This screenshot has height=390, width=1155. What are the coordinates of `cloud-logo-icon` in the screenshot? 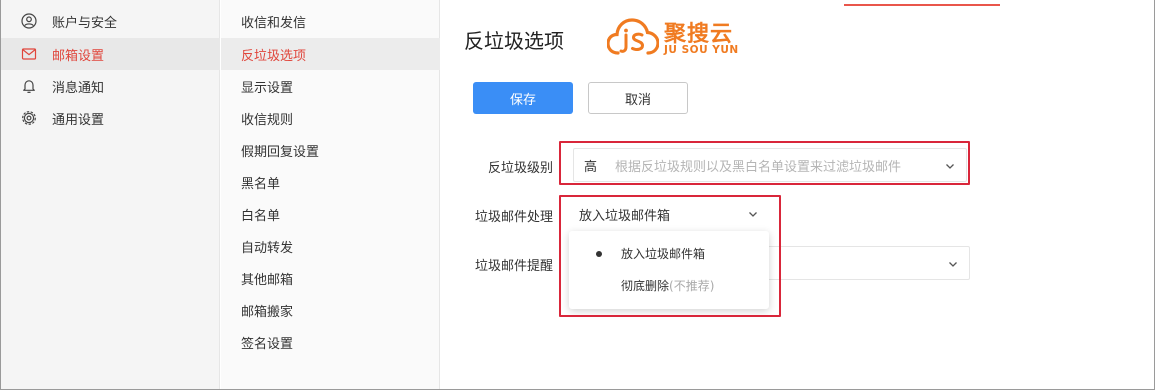 It's located at (633, 36).